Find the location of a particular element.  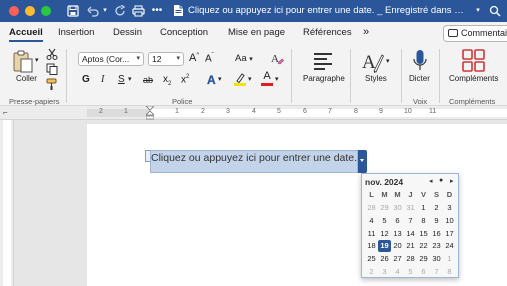

paragraph-icon is located at coordinates (323, 61).